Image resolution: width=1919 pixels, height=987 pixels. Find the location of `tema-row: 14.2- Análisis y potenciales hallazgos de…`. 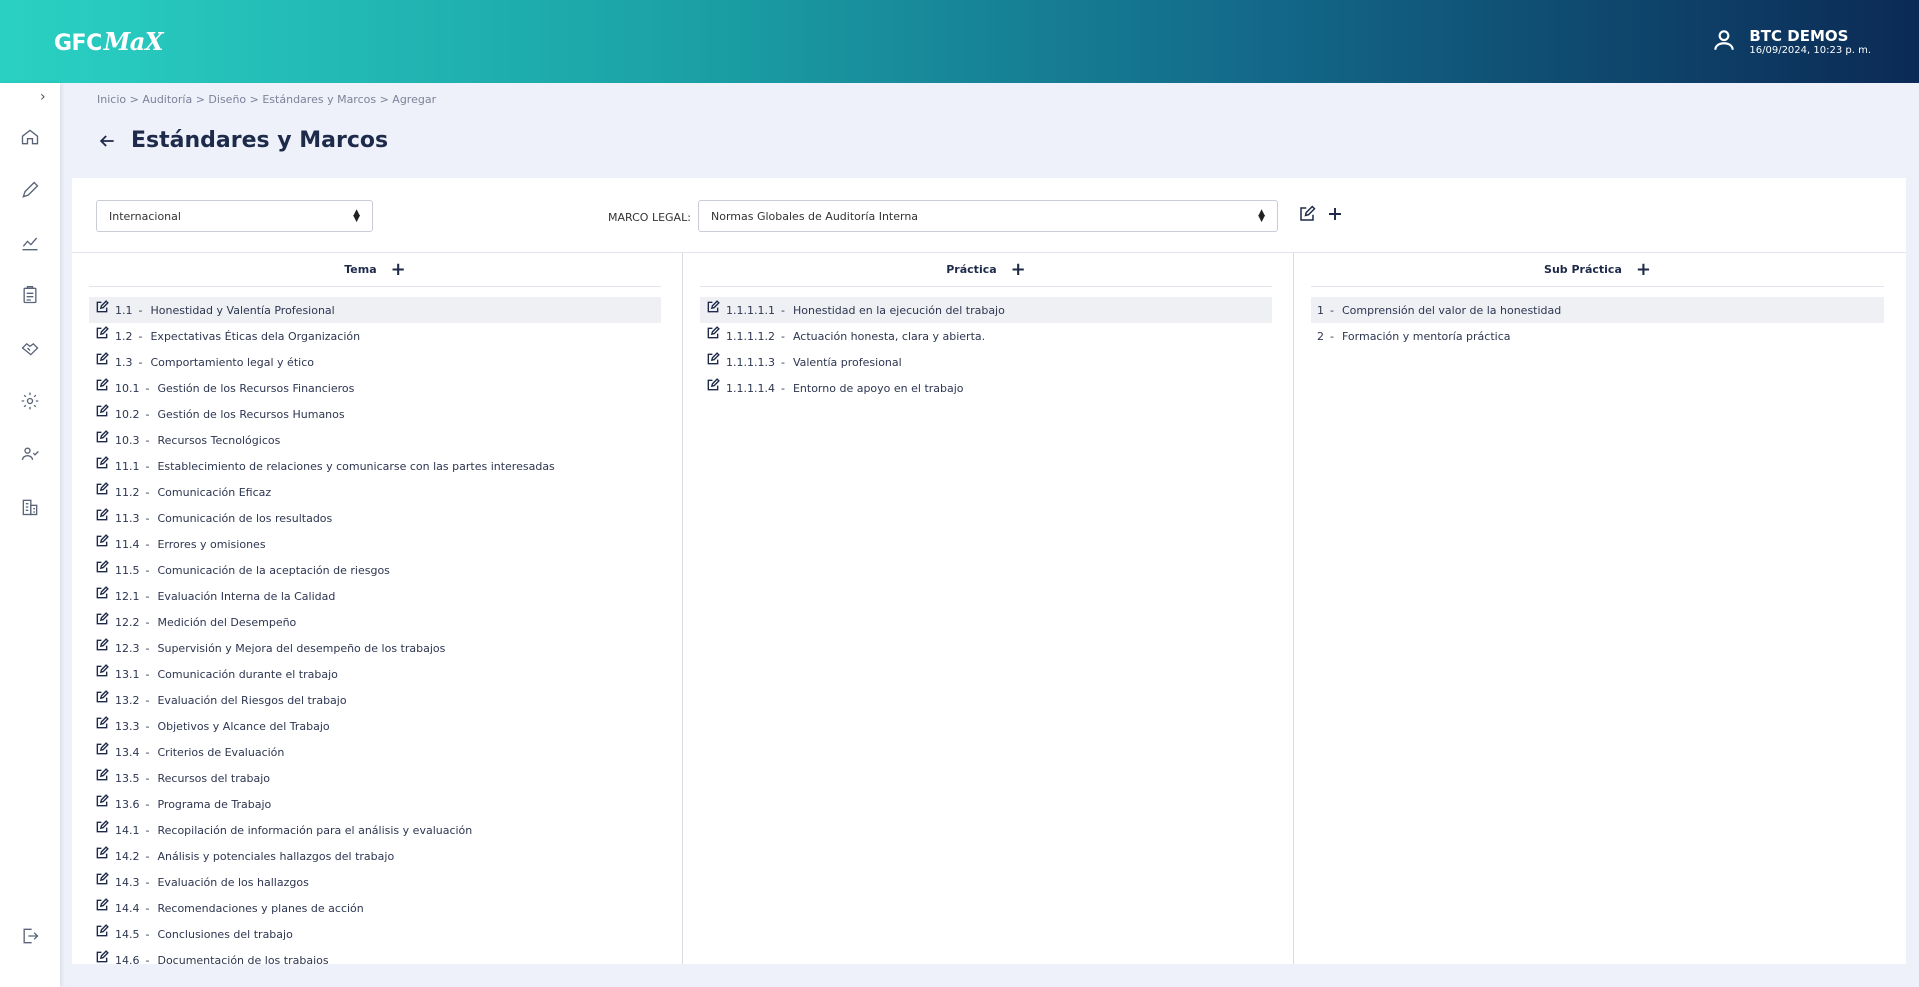

tema-row: 14.2- Análisis y potenciales hallazgos de… is located at coordinates (375, 856).